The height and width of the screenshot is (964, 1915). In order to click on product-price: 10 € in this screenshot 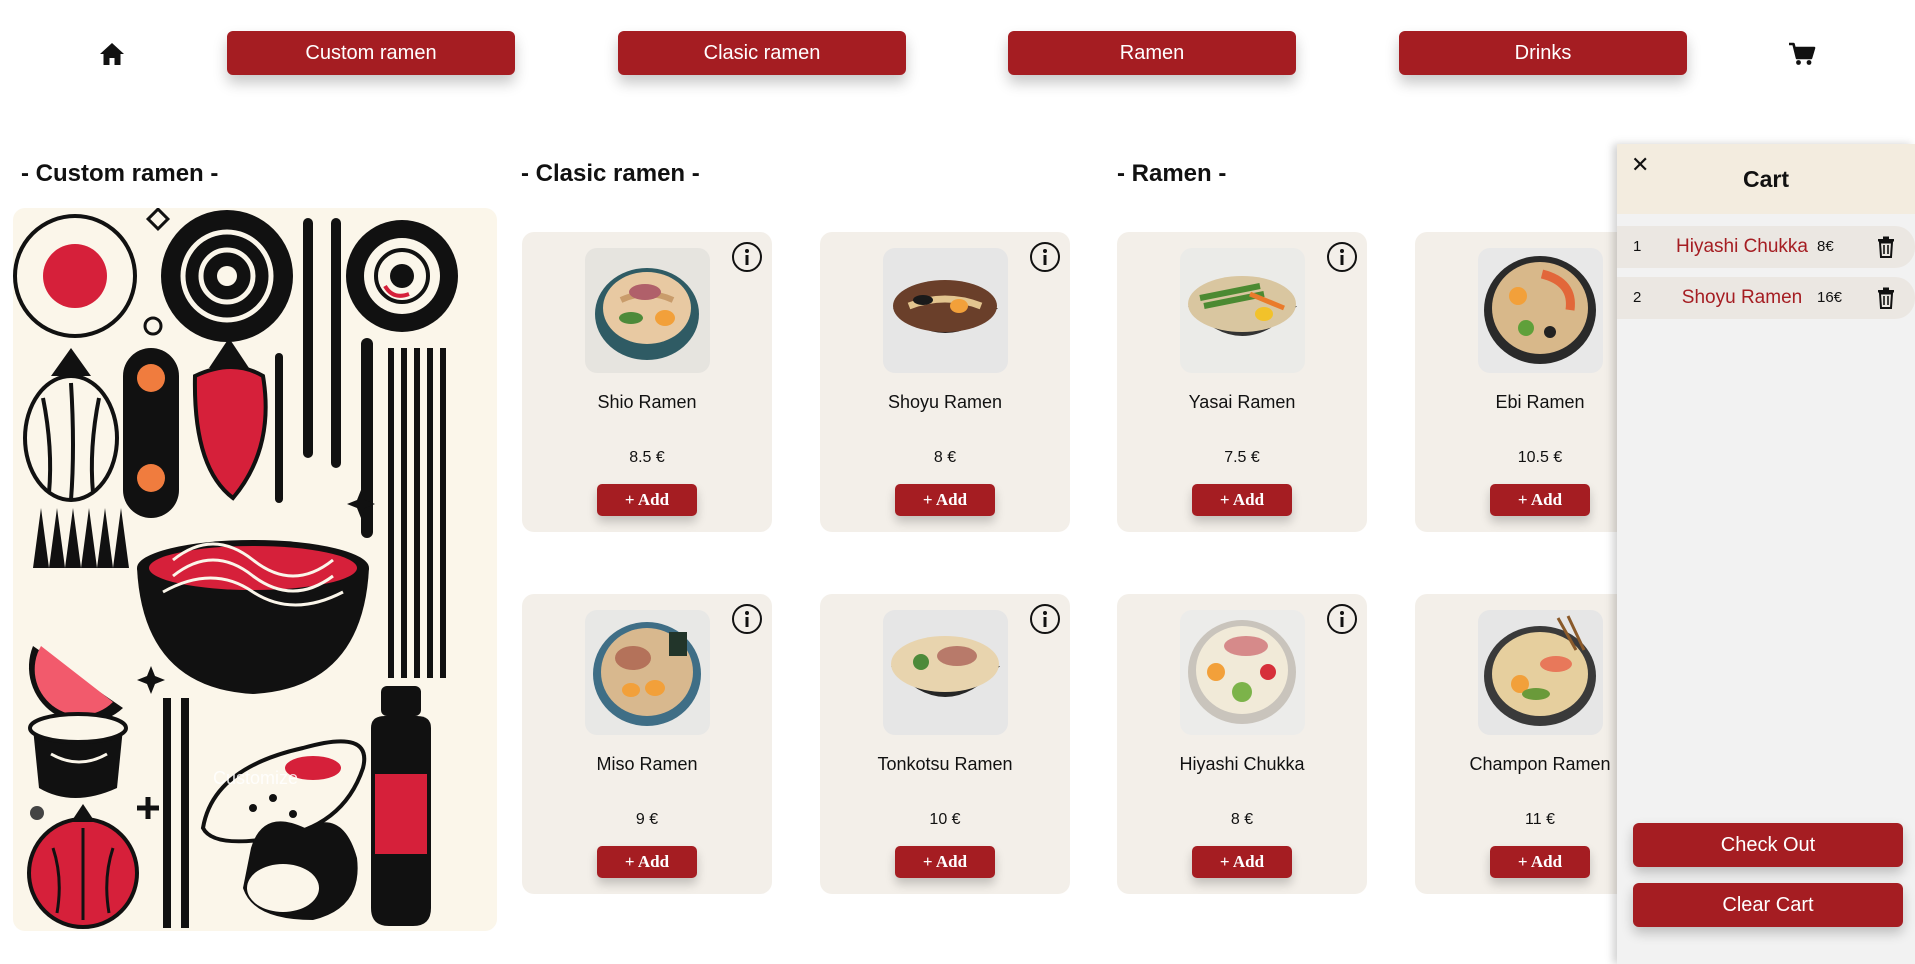, I will do `click(945, 819)`.